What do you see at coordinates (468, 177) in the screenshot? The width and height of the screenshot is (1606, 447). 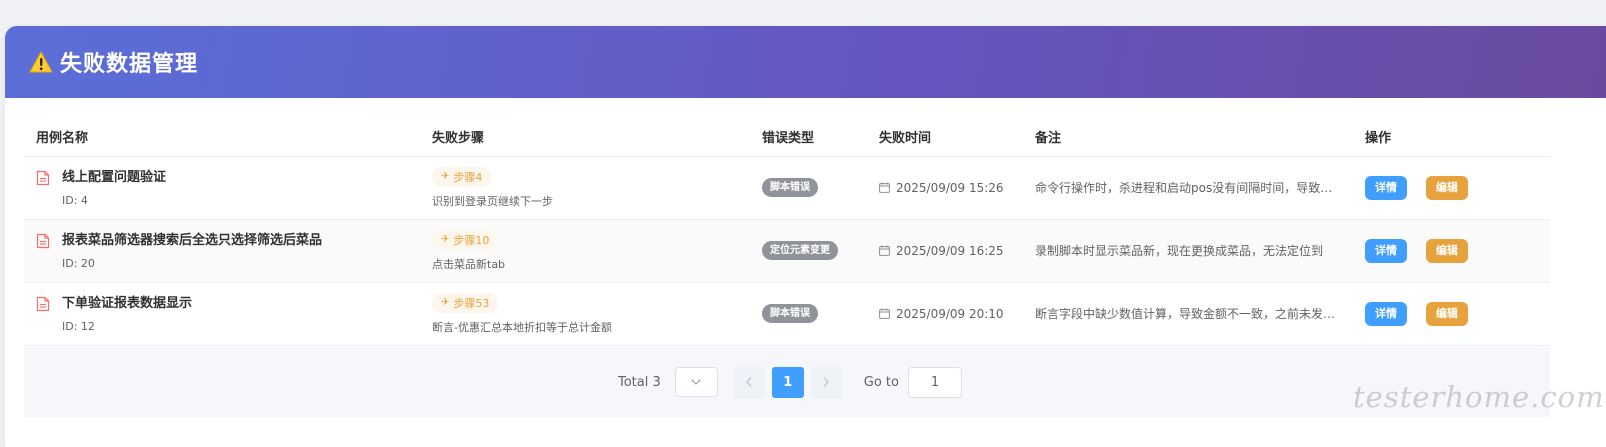 I see `step-label: 步骤4` at bounding box center [468, 177].